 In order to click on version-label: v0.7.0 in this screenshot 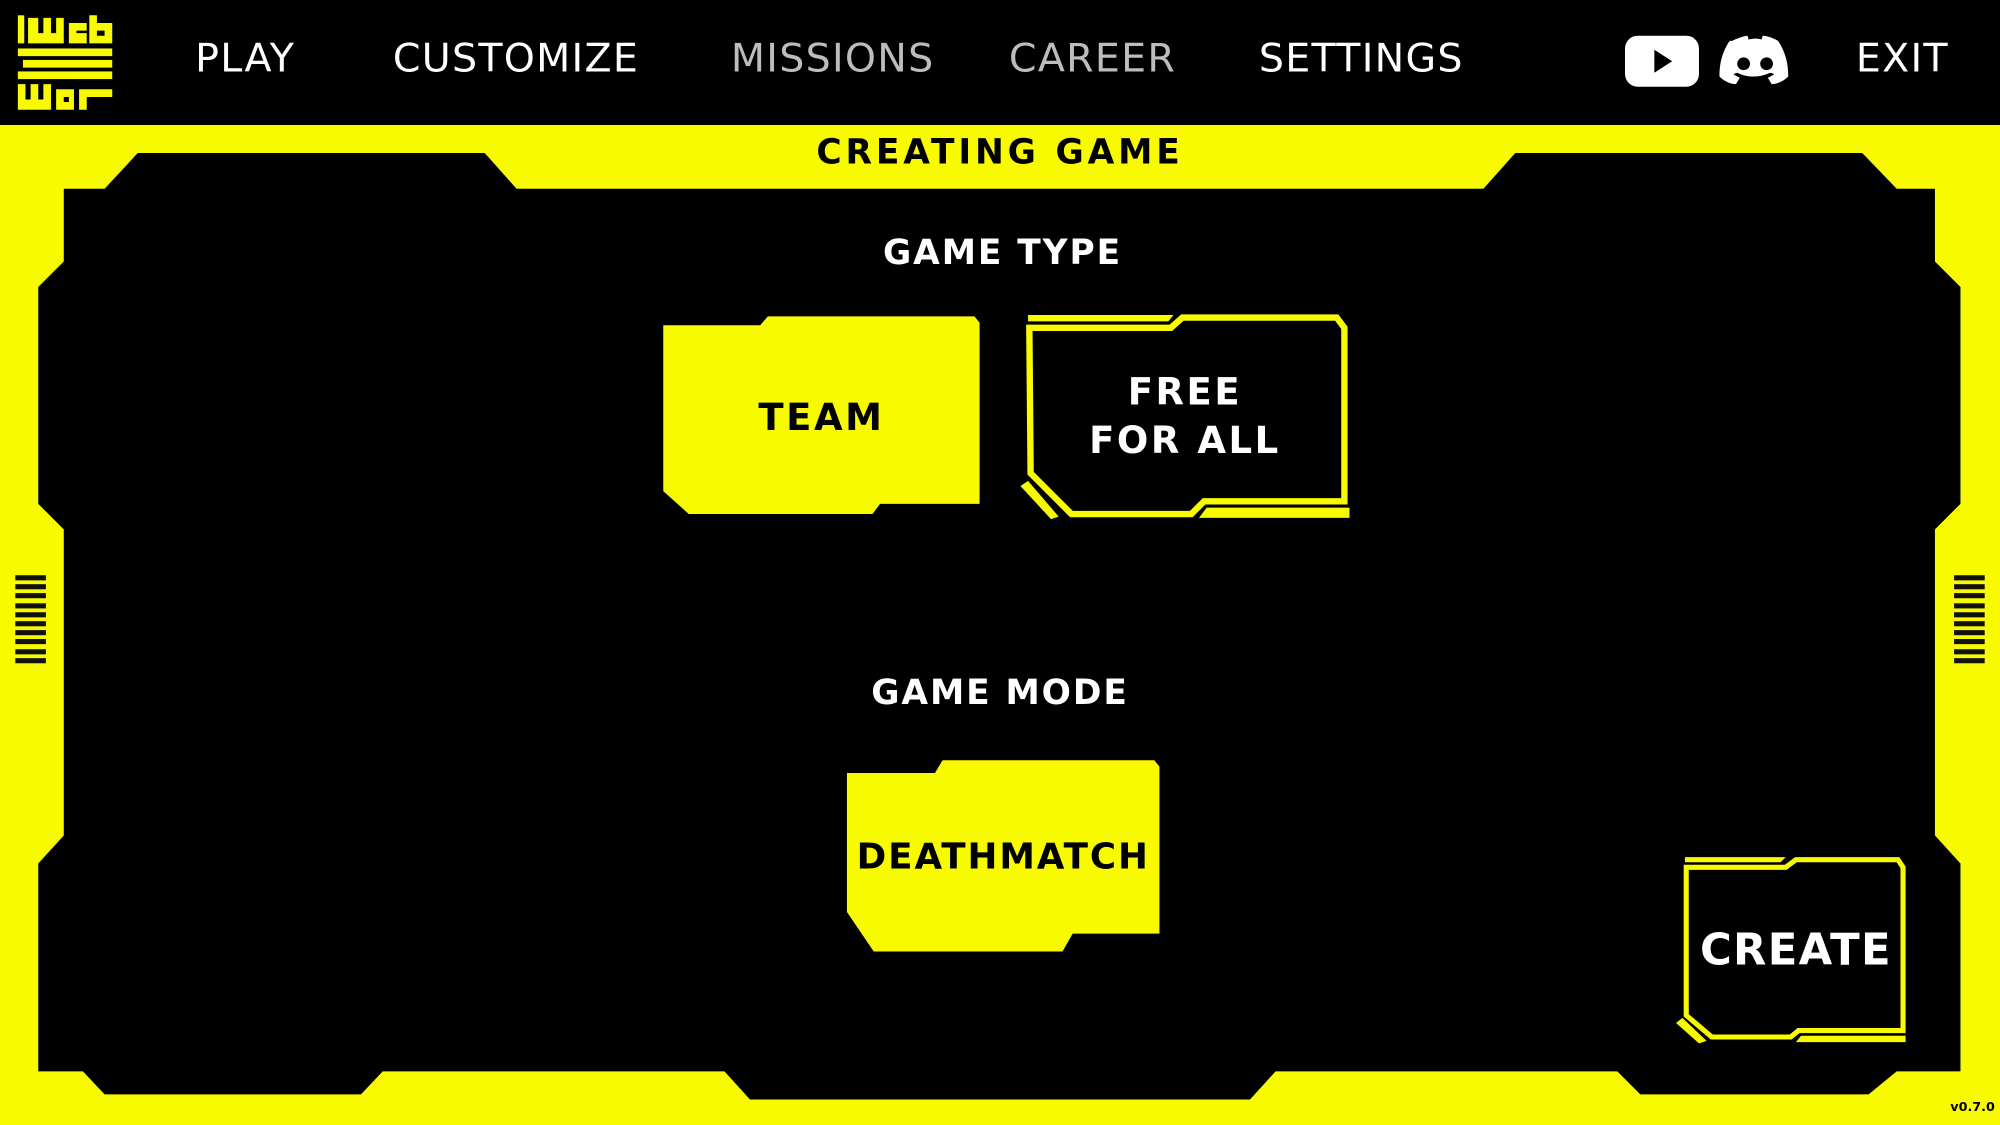, I will do `click(1972, 1107)`.